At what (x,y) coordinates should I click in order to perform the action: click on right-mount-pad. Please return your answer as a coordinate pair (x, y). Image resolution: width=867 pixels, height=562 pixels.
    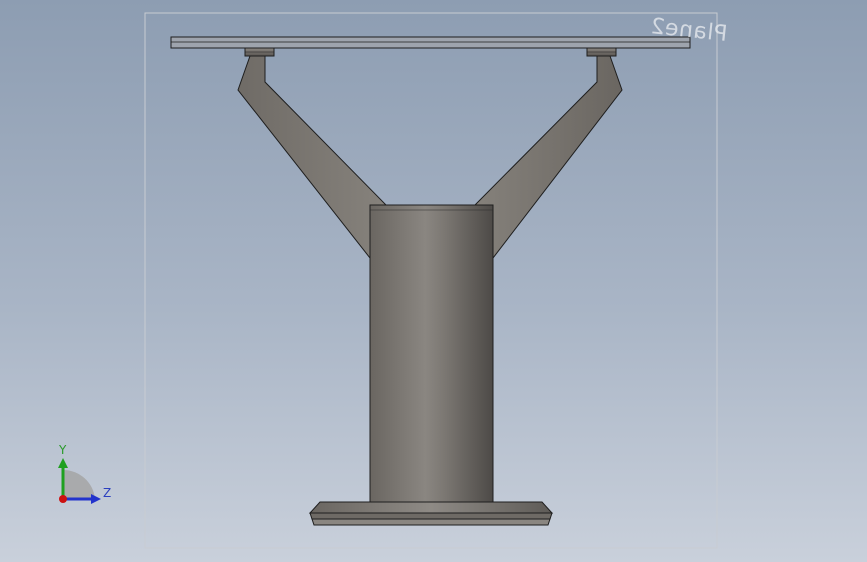
    Looking at the image, I should click on (601, 52).